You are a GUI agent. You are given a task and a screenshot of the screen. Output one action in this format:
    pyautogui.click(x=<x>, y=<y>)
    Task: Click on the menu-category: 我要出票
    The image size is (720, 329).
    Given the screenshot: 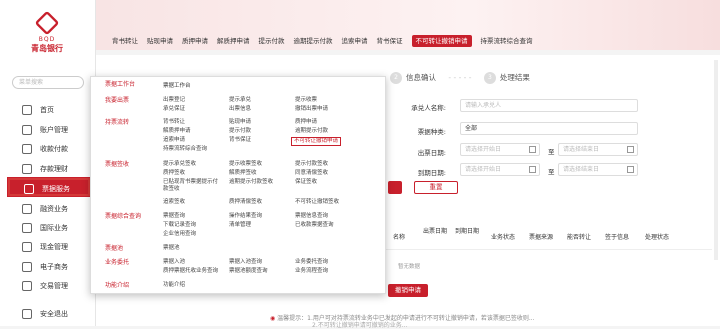 What is the action you would take?
    pyautogui.click(x=117, y=100)
    